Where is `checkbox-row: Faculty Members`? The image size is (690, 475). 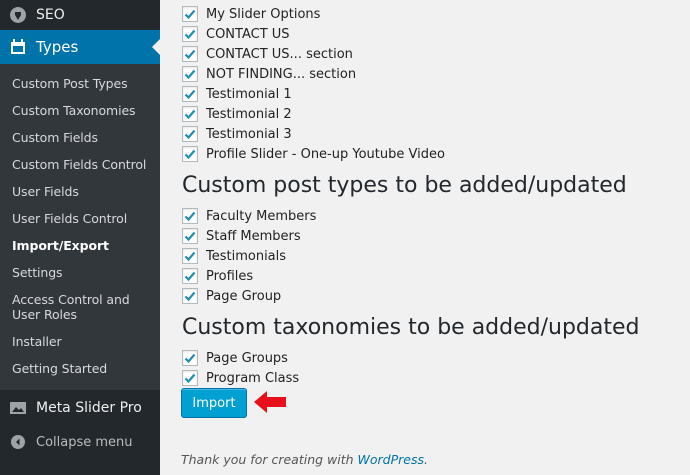 checkbox-row: Faculty Members is located at coordinates (249, 216).